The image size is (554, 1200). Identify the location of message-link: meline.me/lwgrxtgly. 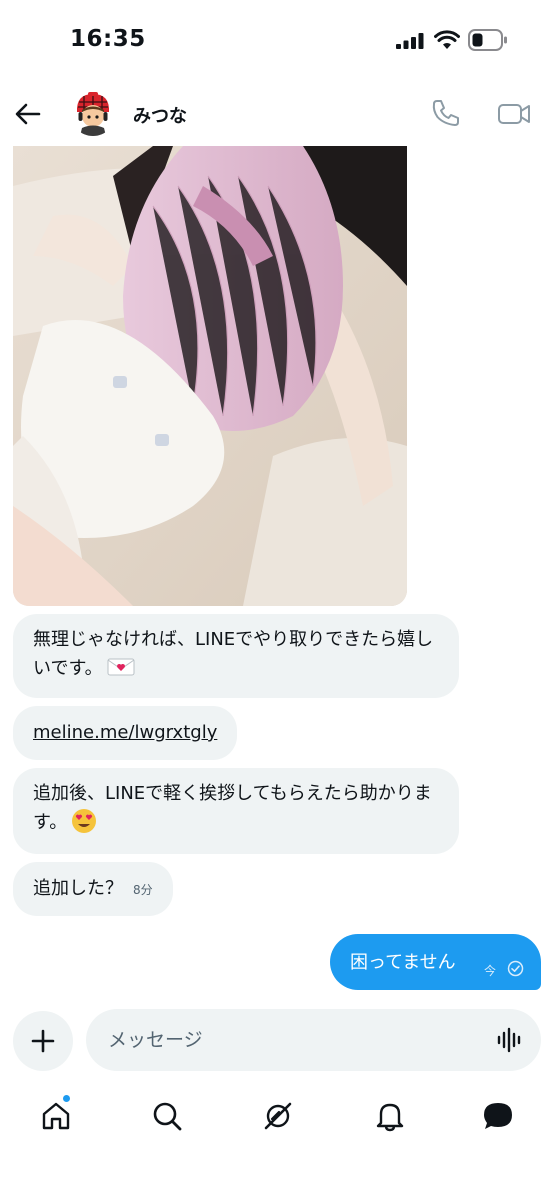
(125, 732).